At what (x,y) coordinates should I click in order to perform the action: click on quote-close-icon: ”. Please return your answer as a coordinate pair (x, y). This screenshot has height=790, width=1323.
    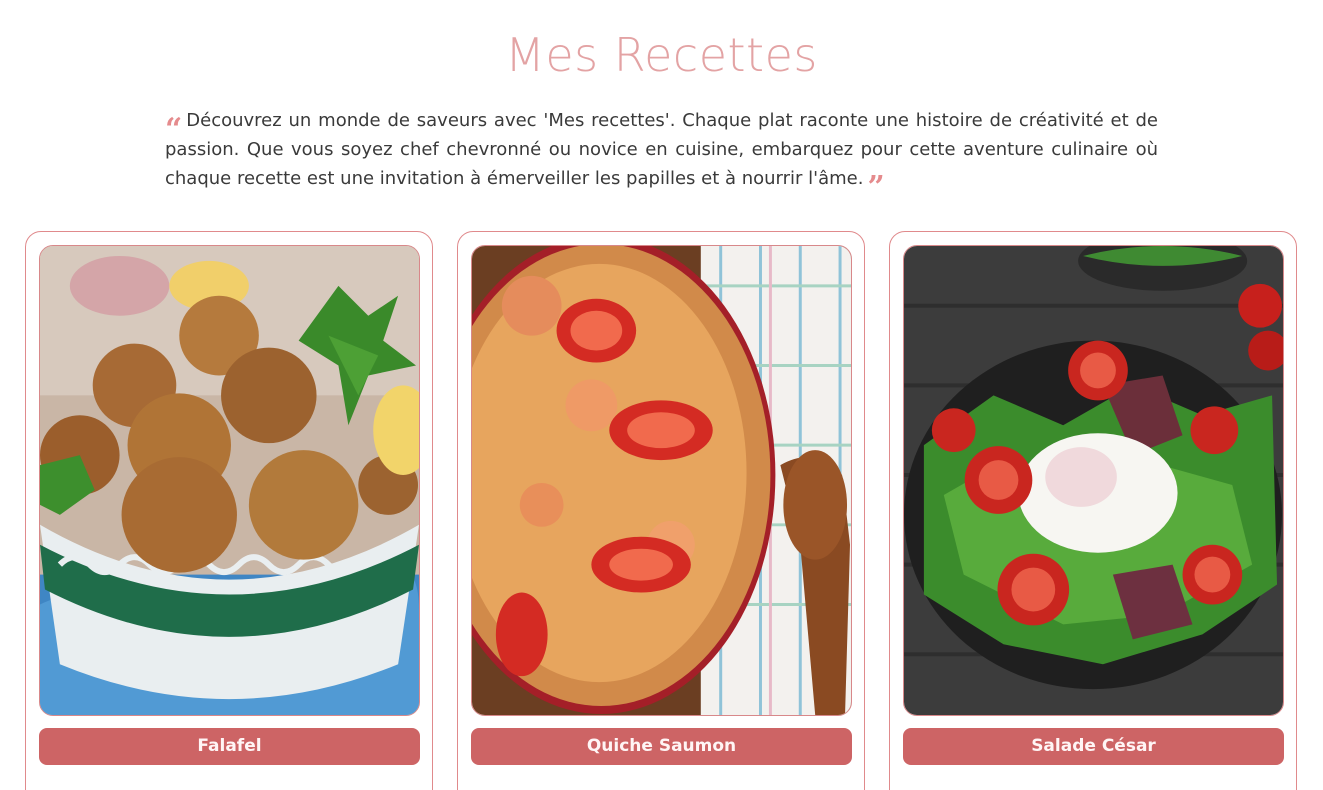
    Looking at the image, I should click on (876, 187).